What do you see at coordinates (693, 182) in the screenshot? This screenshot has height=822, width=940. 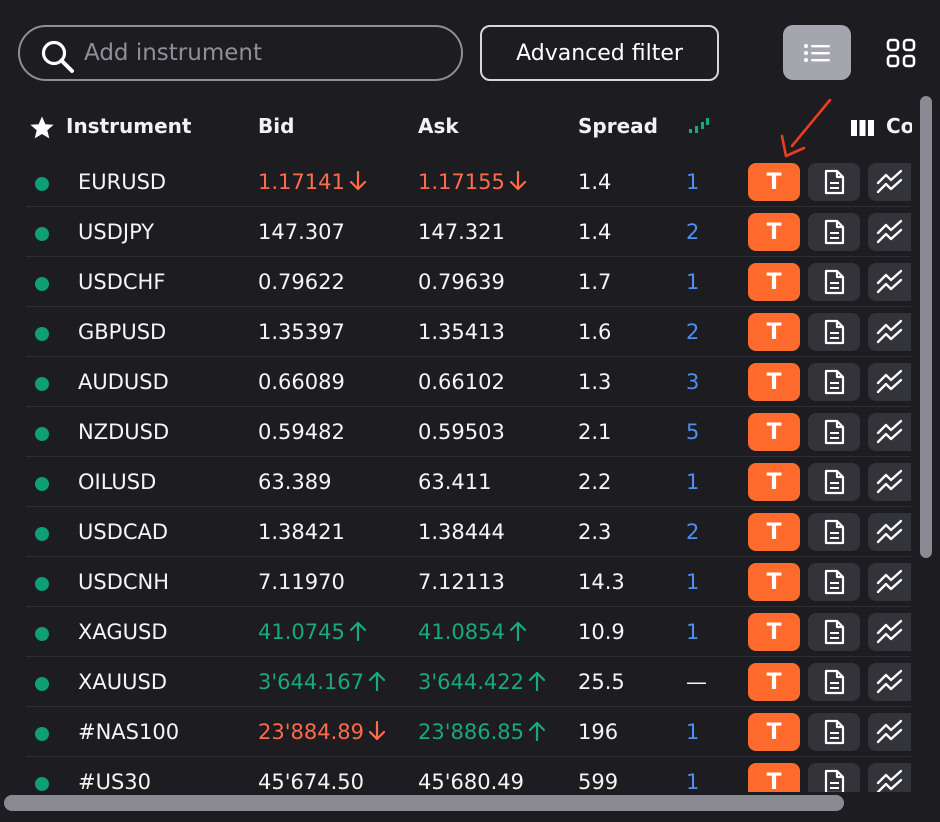 I see `level-value: 1` at bounding box center [693, 182].